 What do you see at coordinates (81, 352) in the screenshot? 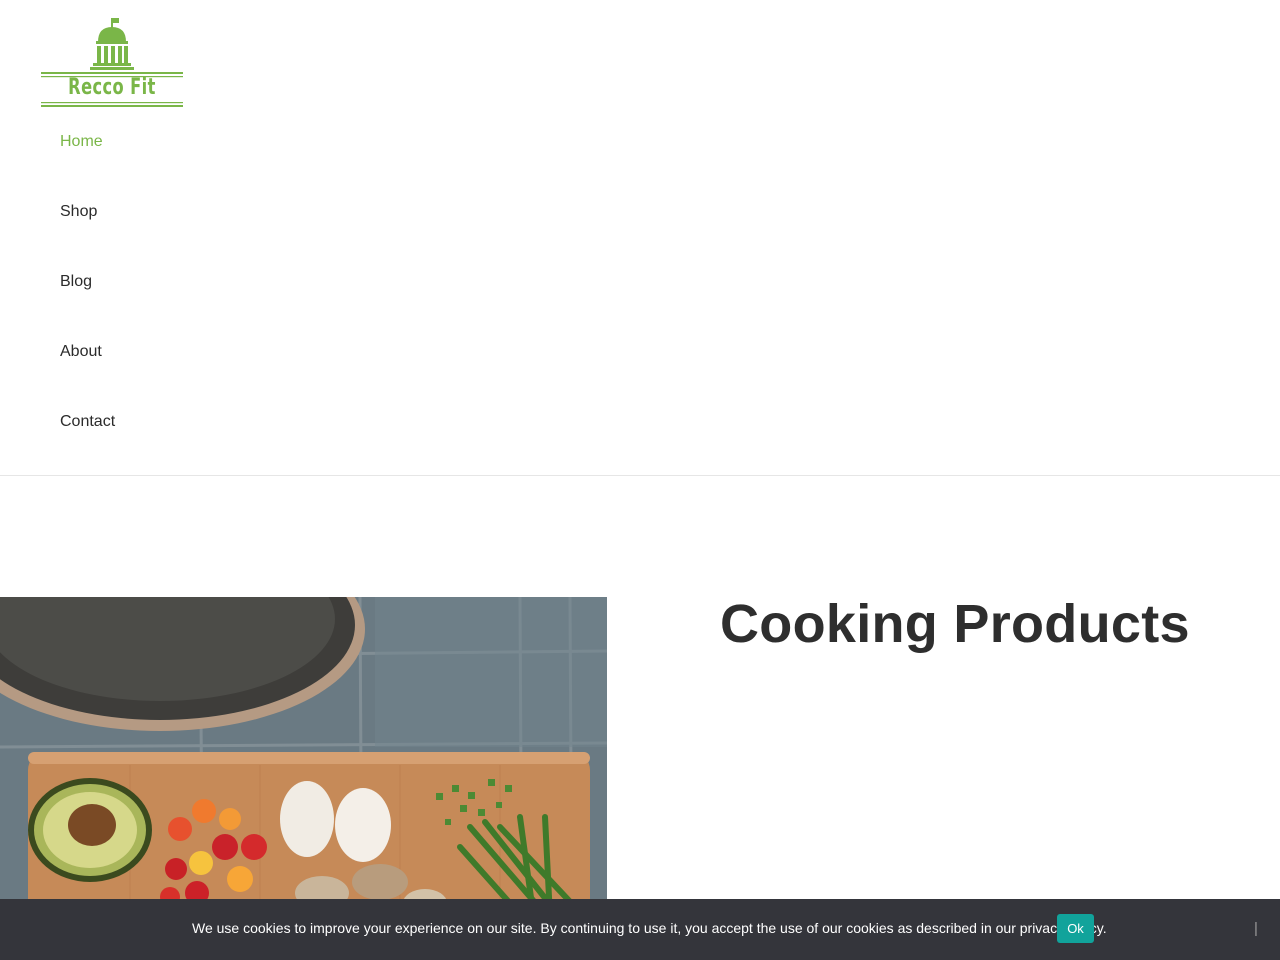
I see `nav-link-about: About` at bounding box center [81, 352].